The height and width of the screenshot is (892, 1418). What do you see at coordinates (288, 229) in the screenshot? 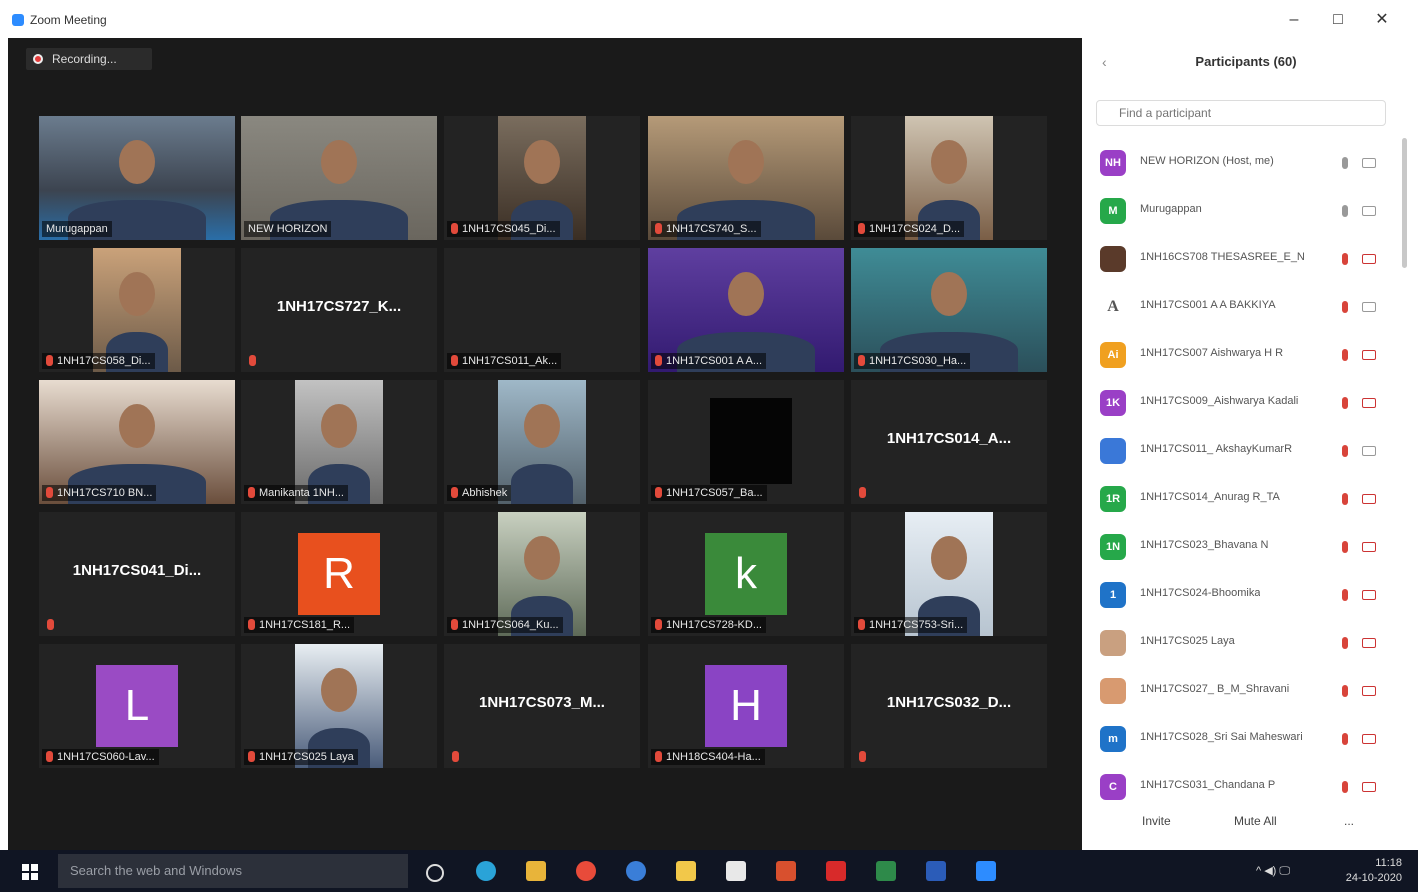
I see `participant-name-label: NEW HORIZON` at bounding box center [288, 229].